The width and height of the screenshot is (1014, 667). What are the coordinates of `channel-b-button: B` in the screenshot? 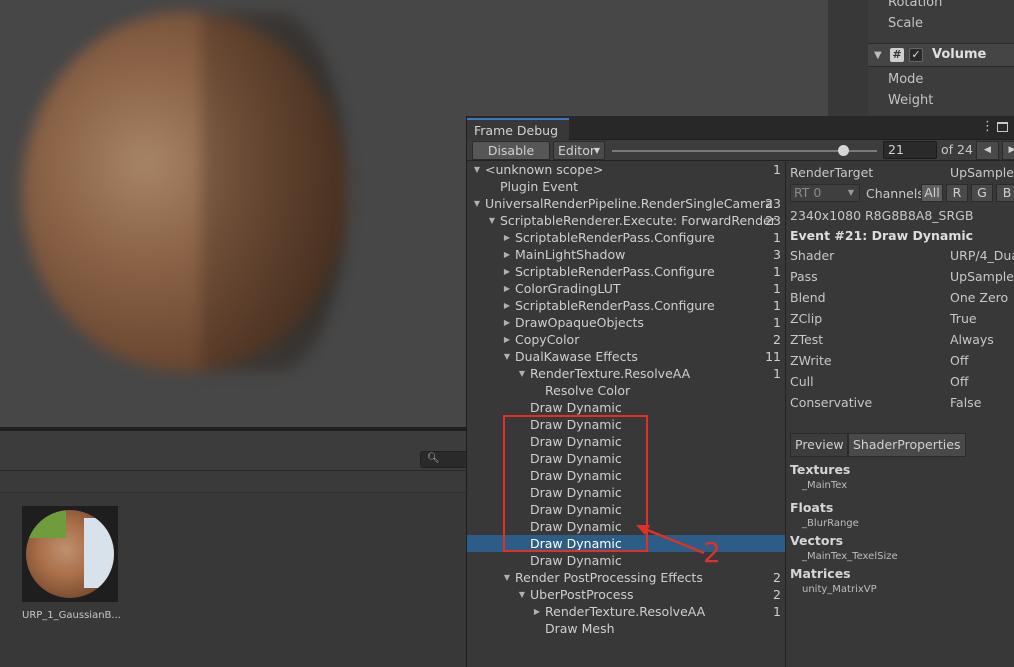 It's located at (1005, 193).